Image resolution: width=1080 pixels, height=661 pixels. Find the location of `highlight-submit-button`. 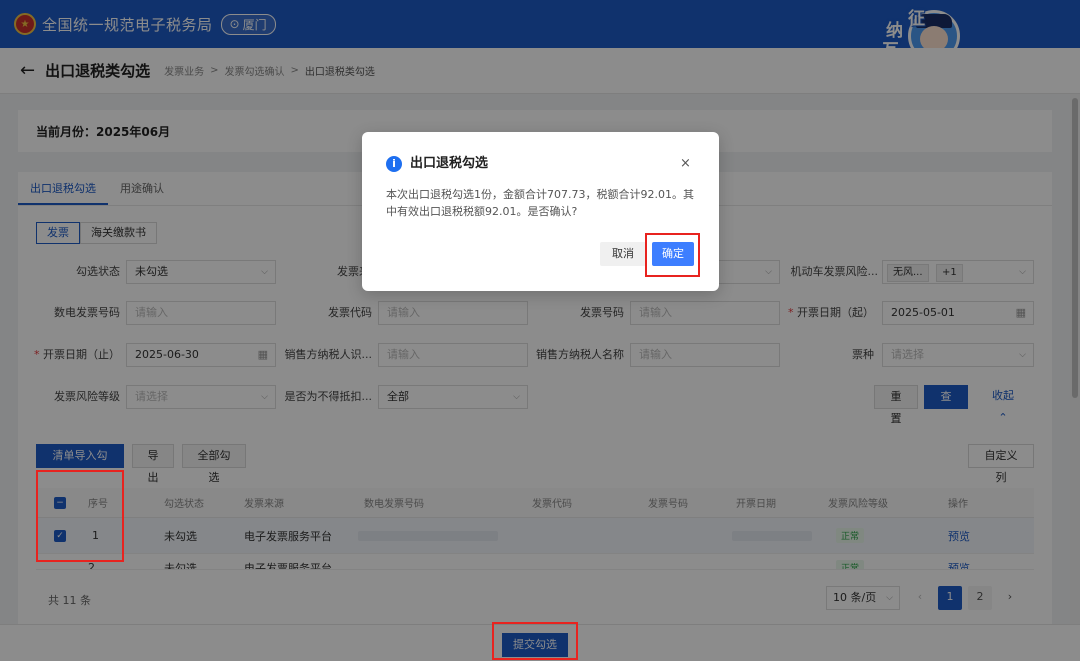

highlight-submit-button is located at coordinates (535, 641).